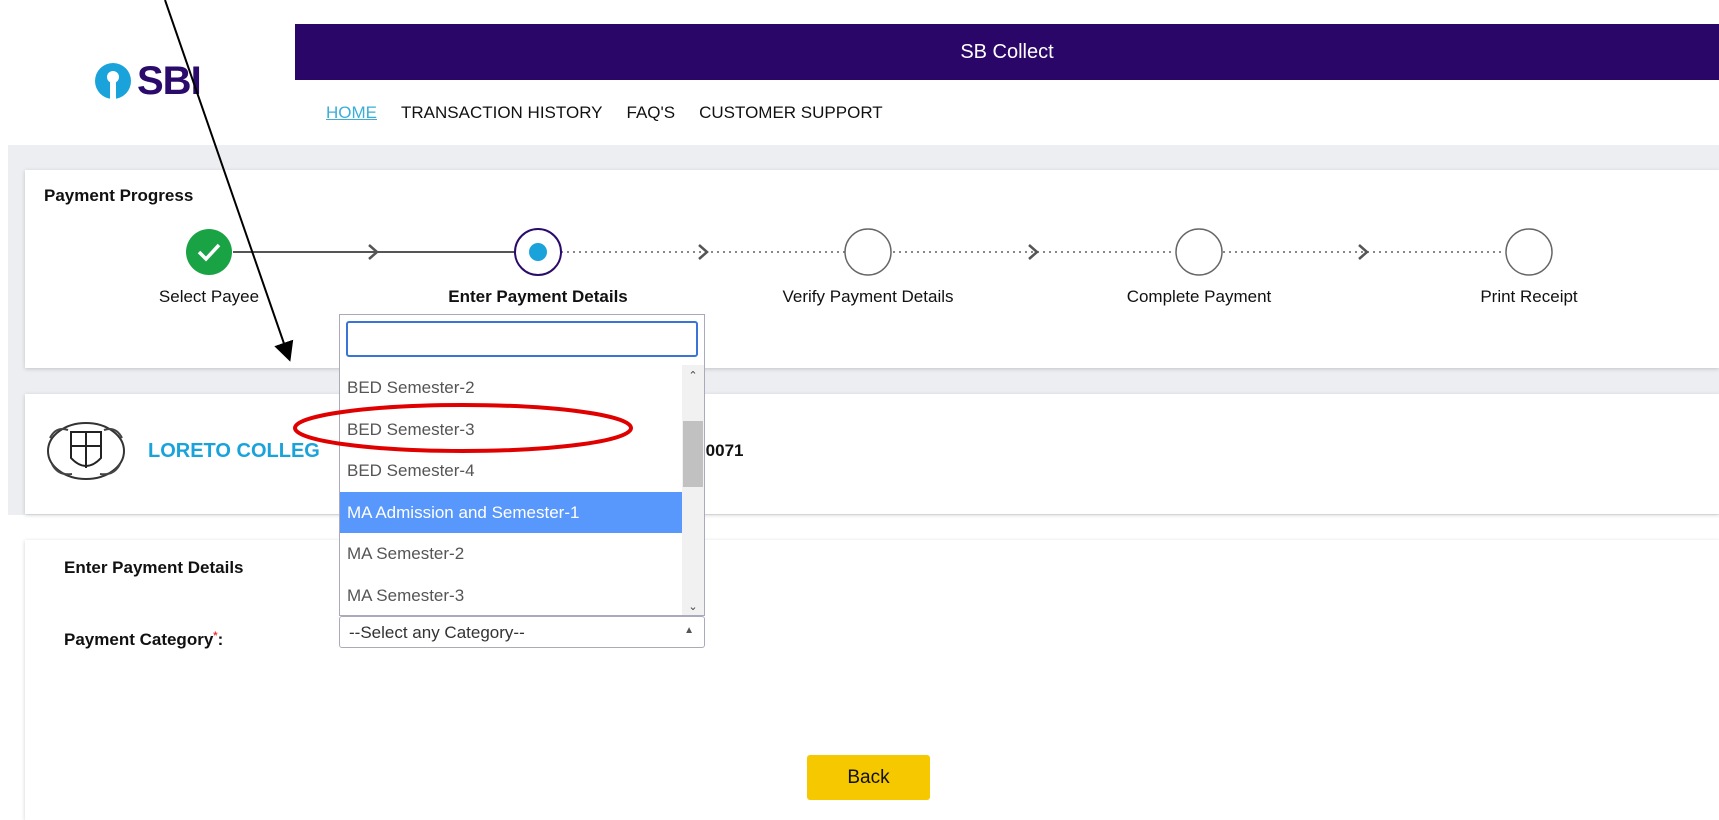  Describe the element at coordinates (437, 632) in the screenshot. I see `select-placeholder: --Select any Category--` at that location.